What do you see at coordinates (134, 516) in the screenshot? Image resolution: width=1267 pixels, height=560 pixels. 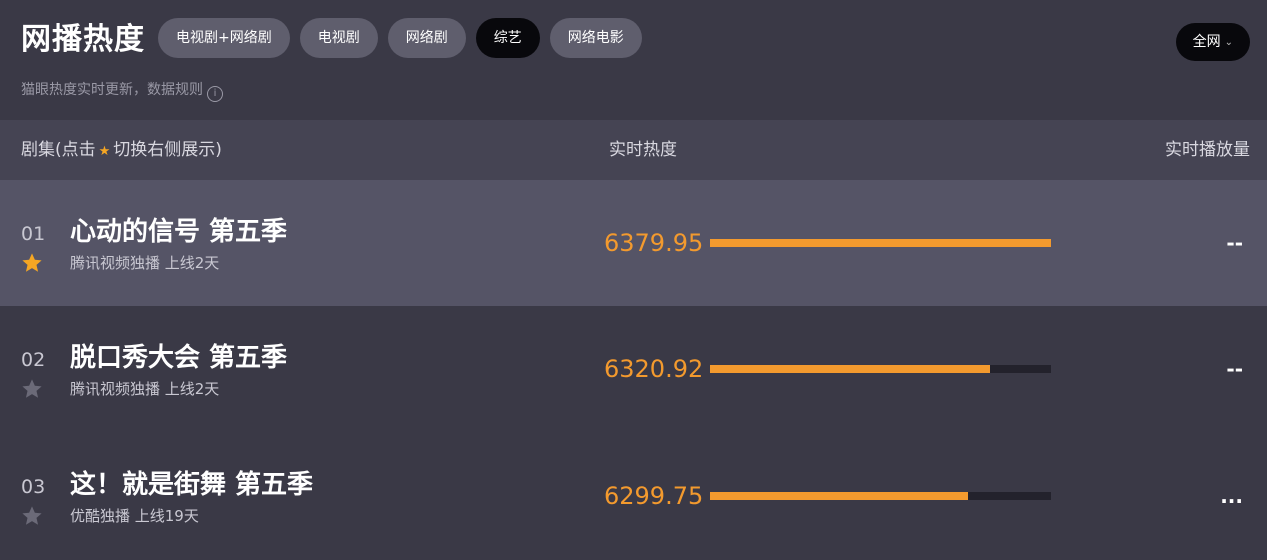 I see `show-meta: 优酷独播 上线19天` at bounding box center [134, 516].